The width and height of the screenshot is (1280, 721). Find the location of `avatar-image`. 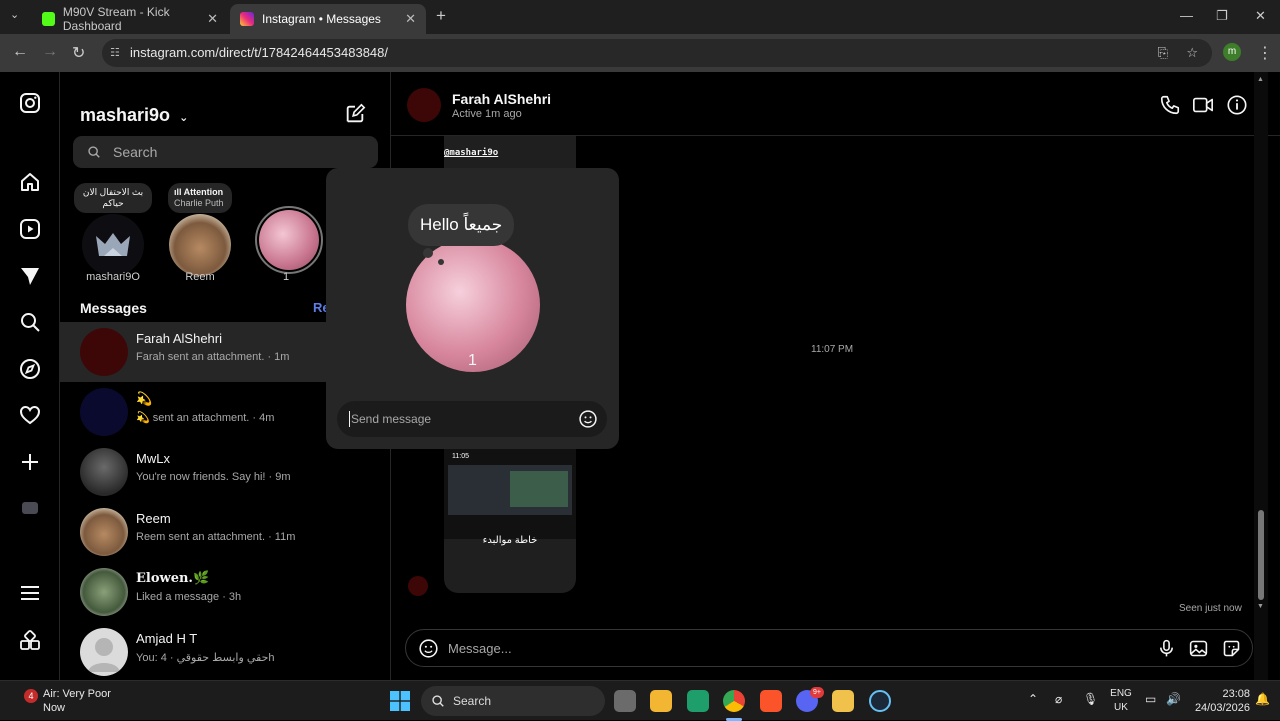

avatar-image is located at coordinates (289, 240).